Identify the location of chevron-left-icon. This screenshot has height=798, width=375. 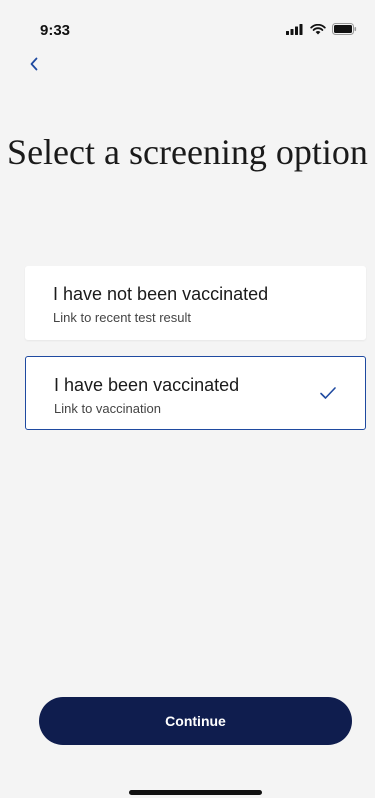
(34, 66).